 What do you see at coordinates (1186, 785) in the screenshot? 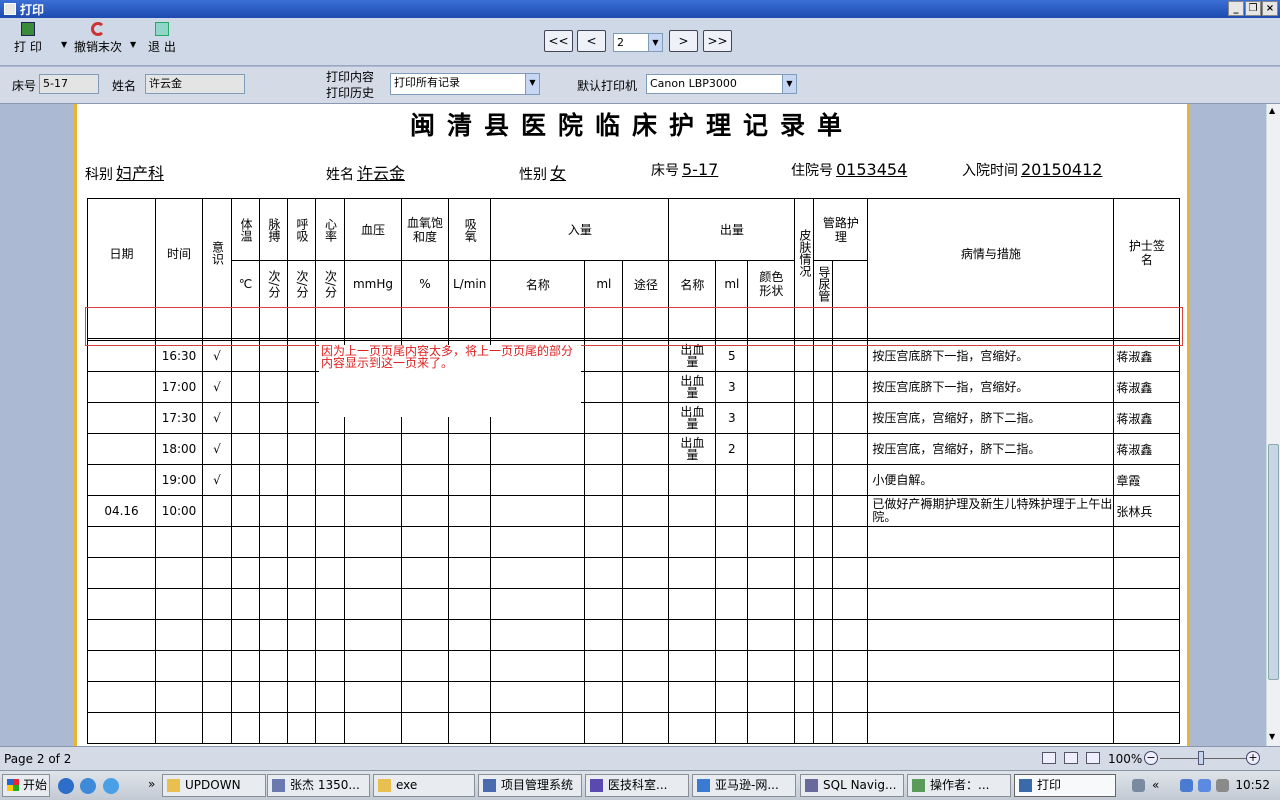
I see `network-icon` at bounding box center [1186, 785].